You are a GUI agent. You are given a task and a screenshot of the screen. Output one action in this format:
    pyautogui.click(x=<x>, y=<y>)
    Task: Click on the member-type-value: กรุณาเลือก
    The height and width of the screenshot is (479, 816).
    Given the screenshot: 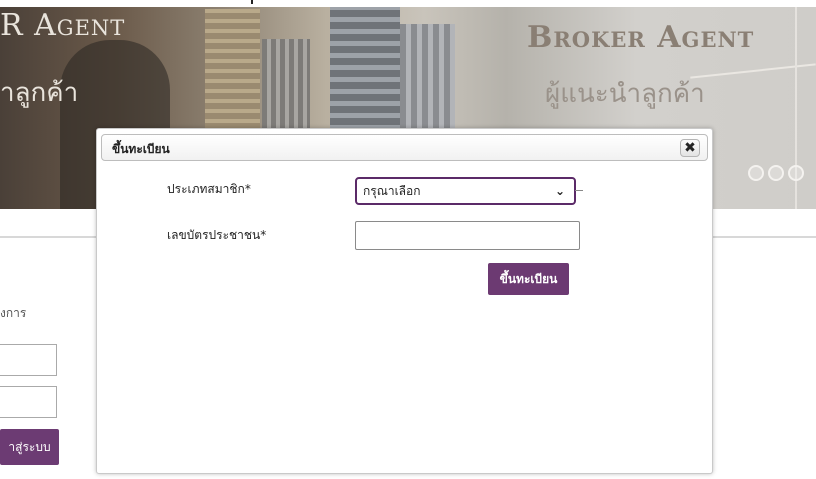 What is the action you would take?
    pyautogui.click(x=392, y=190)
    